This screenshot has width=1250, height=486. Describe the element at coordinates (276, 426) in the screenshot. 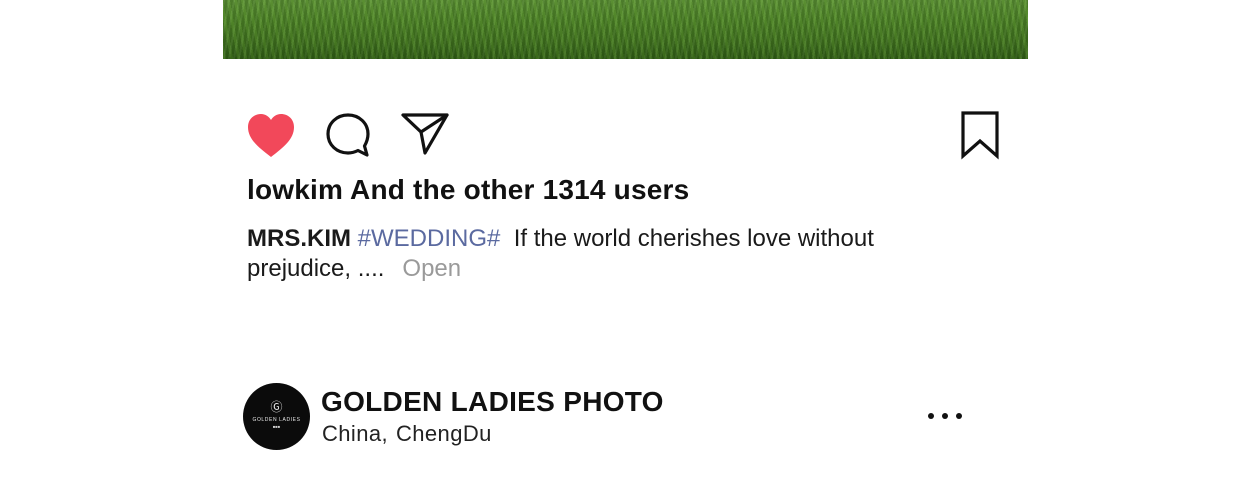

I see `avatar-logo-sub: ■■■` at that location.